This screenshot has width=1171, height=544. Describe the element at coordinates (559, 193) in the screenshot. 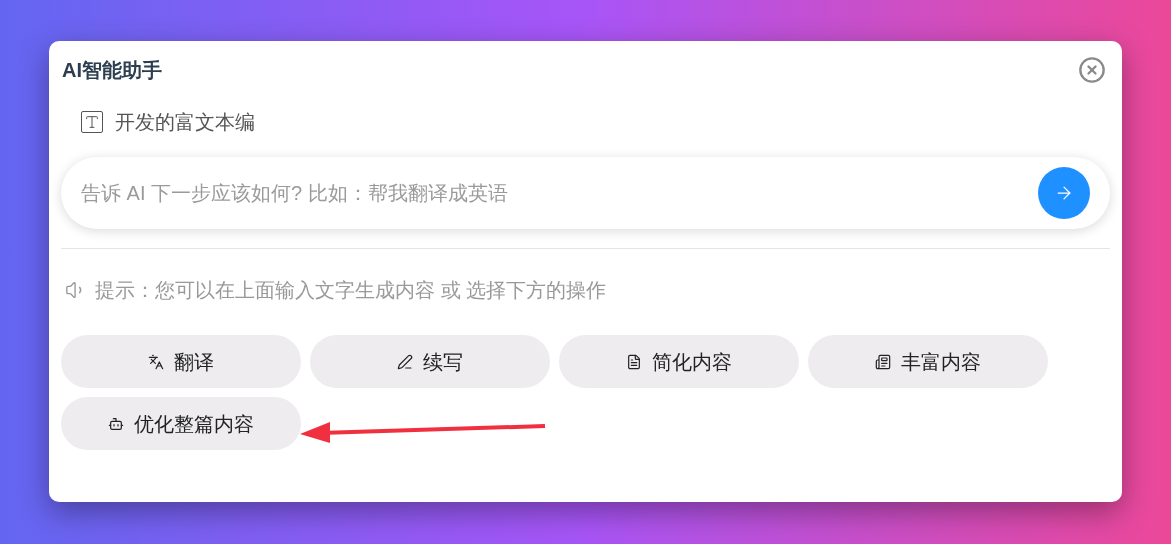

I see `prompt-input: 告诉 AI 下一步应该如何? 比如：帮我翻译成英语` at that location.